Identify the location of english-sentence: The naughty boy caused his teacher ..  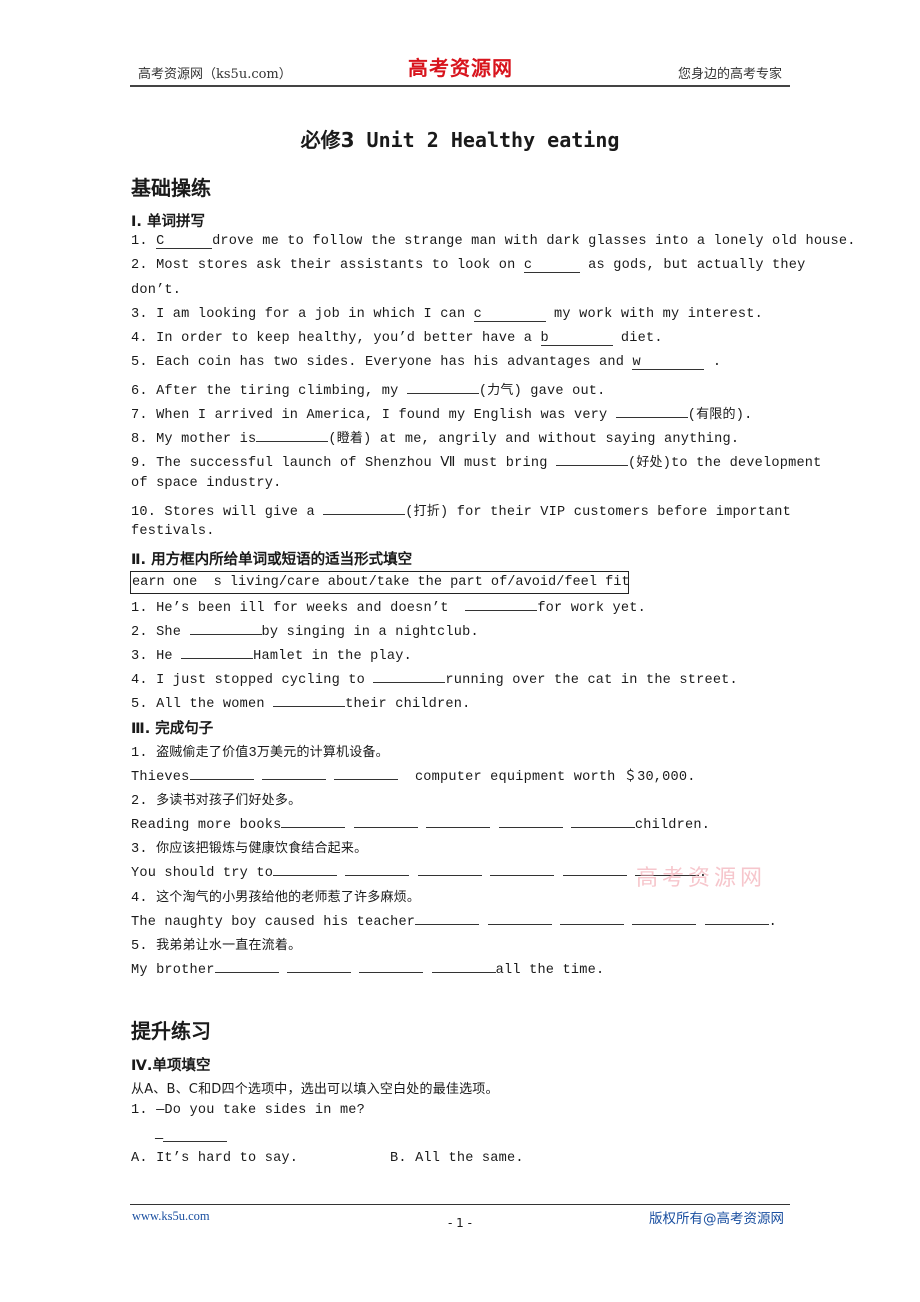
(454, 920).